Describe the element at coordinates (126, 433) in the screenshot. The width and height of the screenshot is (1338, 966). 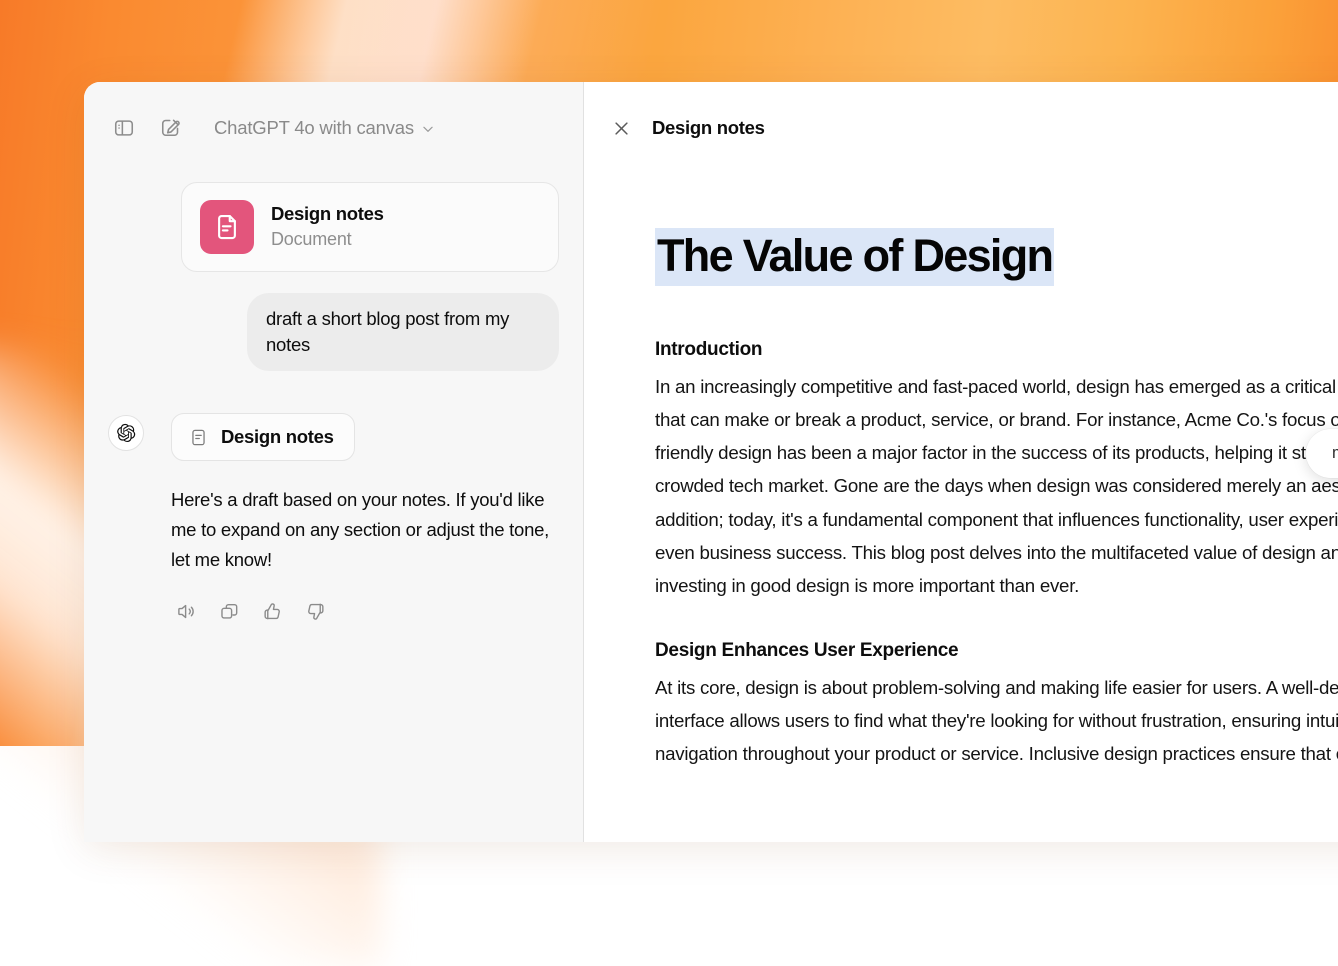
I see `openai-logo-icon` at that location.